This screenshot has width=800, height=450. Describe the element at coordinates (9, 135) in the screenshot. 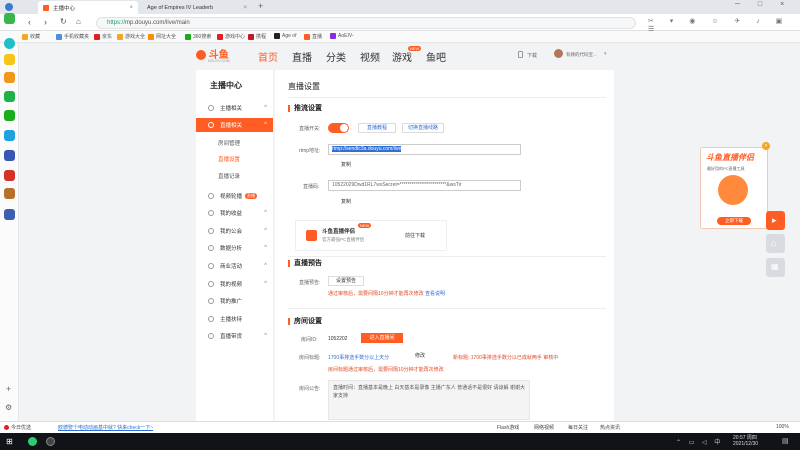

I see `dock-p-icon` at that location.